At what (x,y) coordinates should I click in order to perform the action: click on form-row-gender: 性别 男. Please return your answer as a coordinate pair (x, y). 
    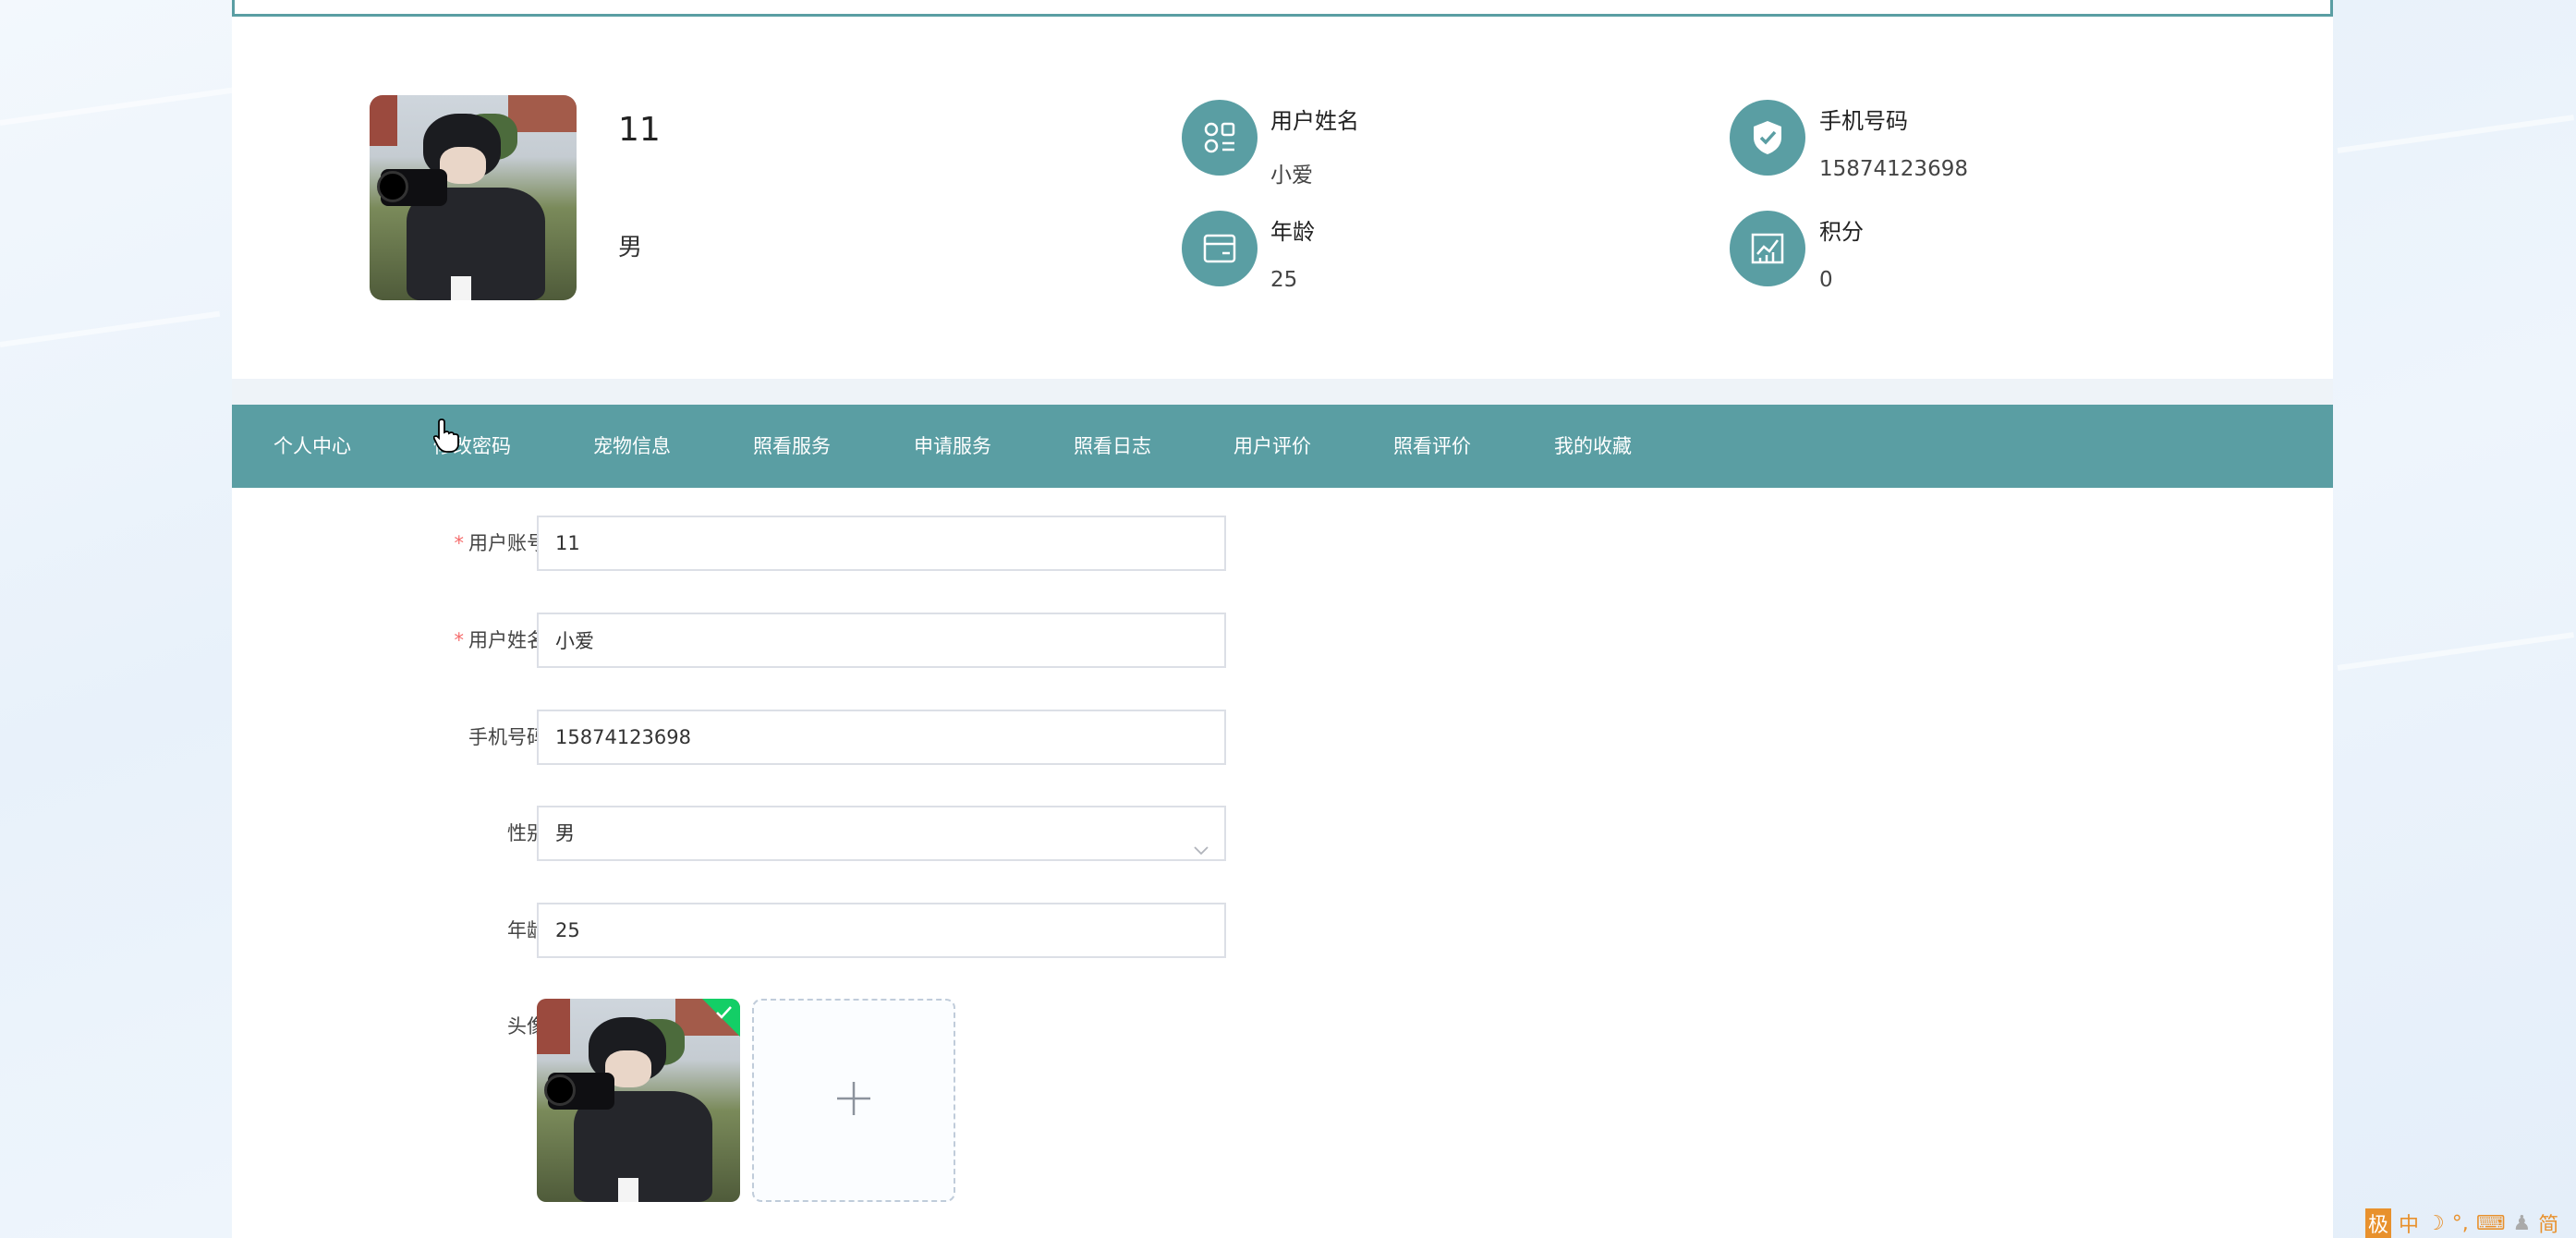
    Looking at the image, I should click on (731, 833).